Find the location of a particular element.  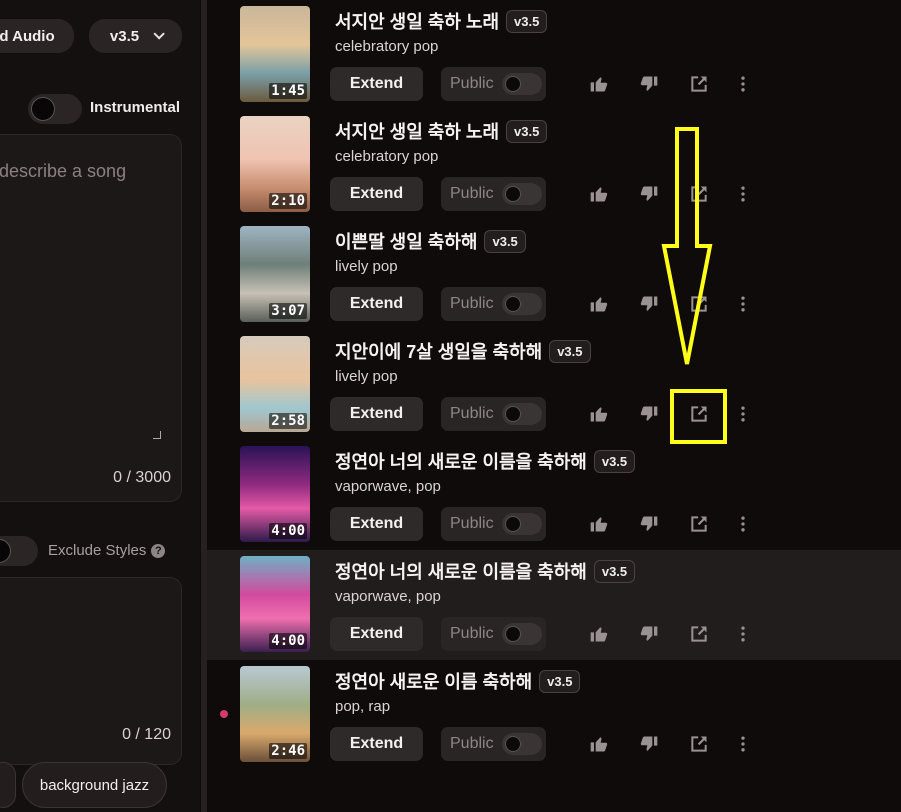

song-duration: 3:07 is located at coordinates (288, 311).